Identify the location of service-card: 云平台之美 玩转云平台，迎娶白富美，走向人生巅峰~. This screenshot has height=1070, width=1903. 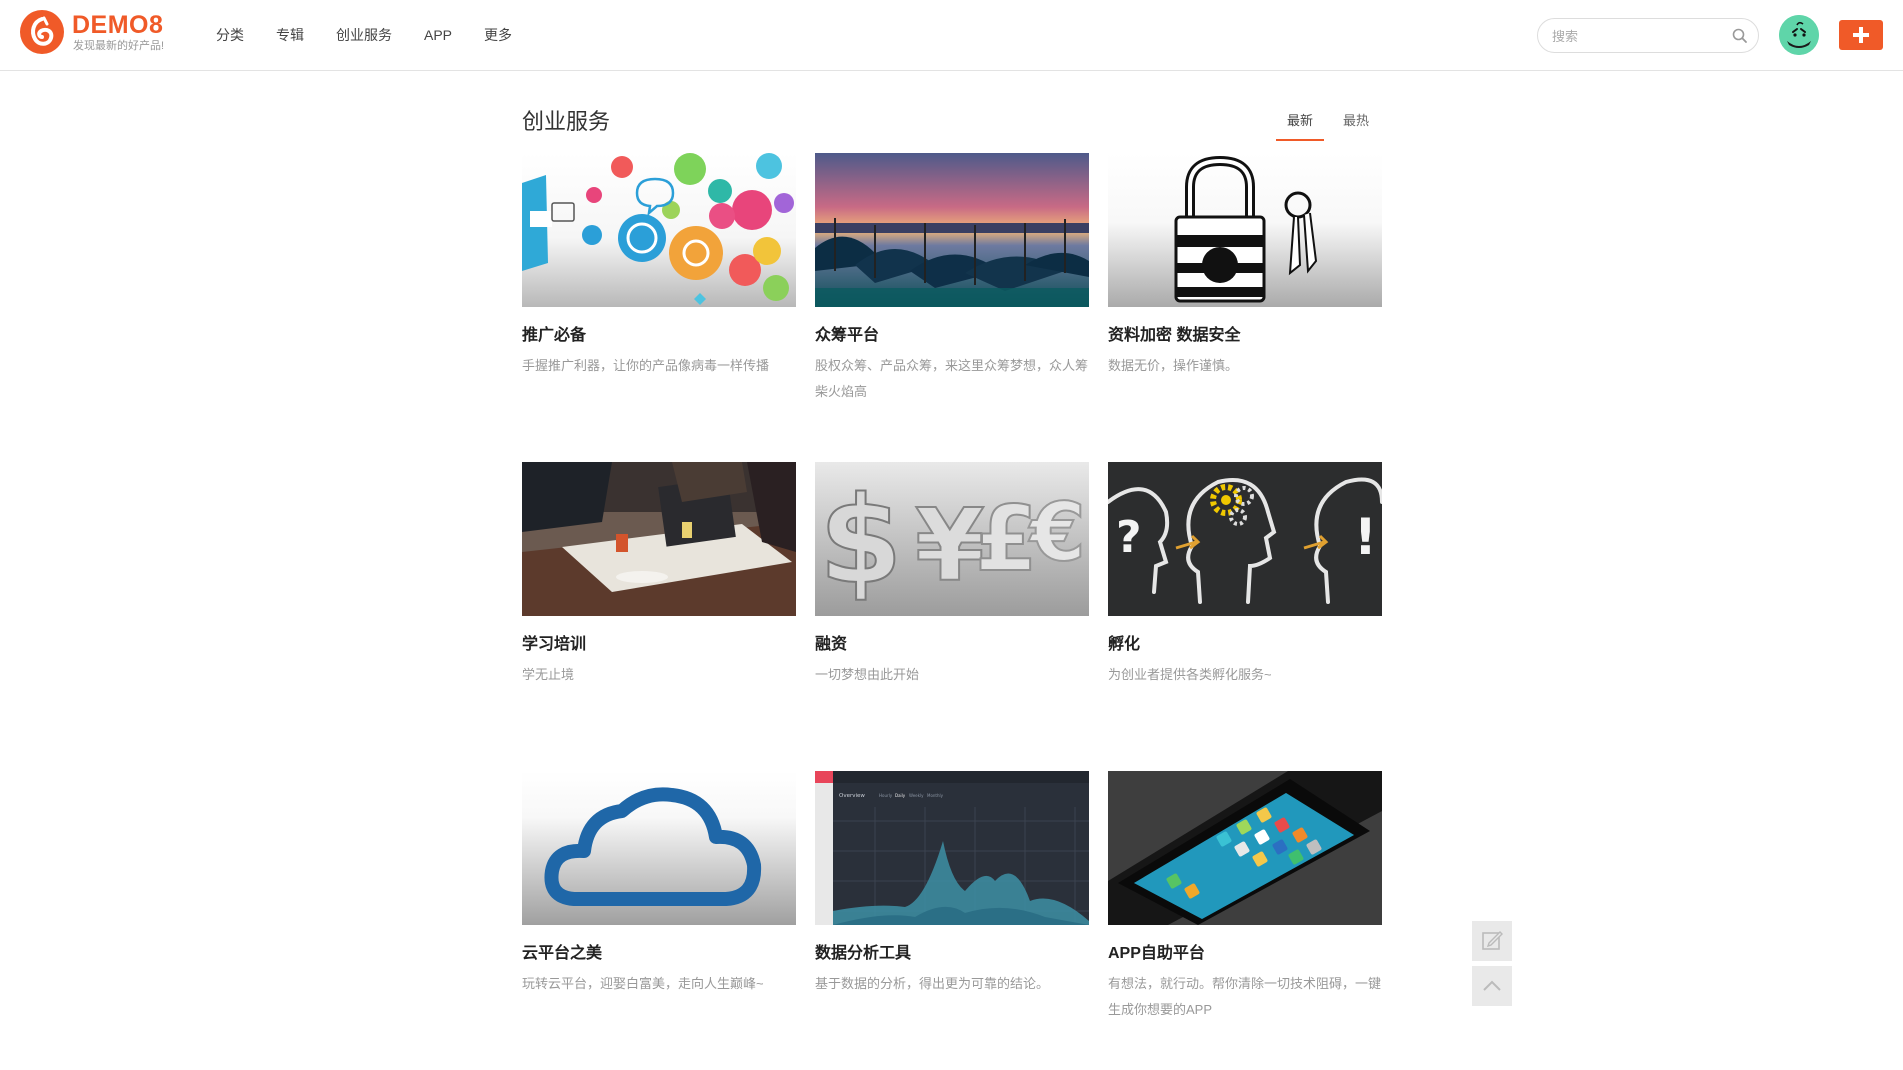
(659, 884).